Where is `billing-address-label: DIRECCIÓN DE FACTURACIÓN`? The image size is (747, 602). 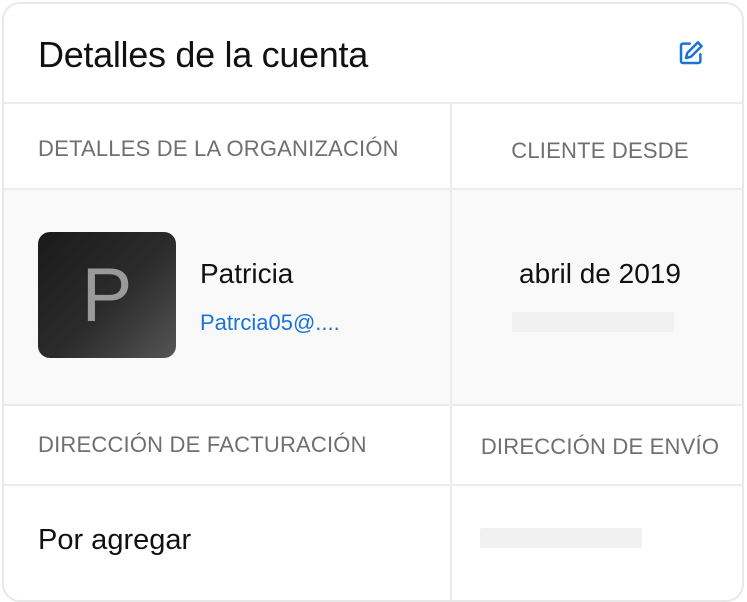 billing-address-label: DIRECCIÓN DE FACTURACIÓN is located at coordinates (202, 444).